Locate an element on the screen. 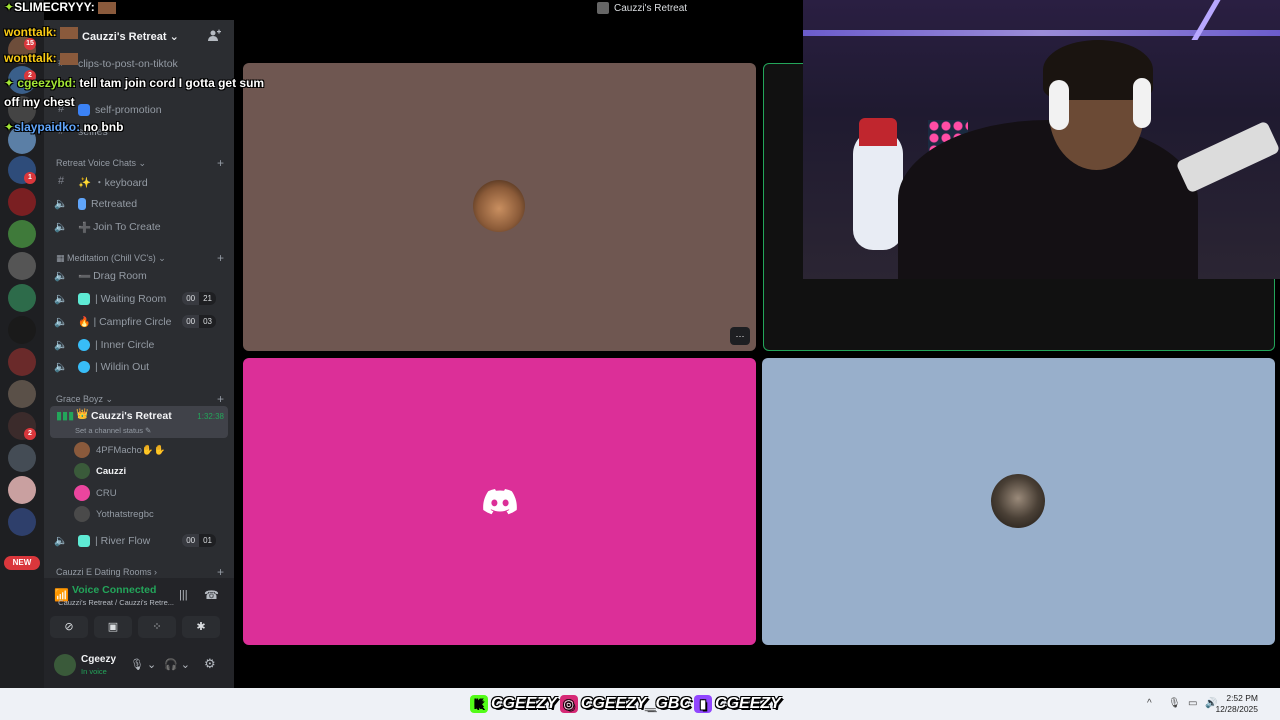 Image resolution: width=1280 pixels, height=720 pixels. voice-channel: 🔈 | Waiting Room 00 21 is located at coordinates (139, 299).